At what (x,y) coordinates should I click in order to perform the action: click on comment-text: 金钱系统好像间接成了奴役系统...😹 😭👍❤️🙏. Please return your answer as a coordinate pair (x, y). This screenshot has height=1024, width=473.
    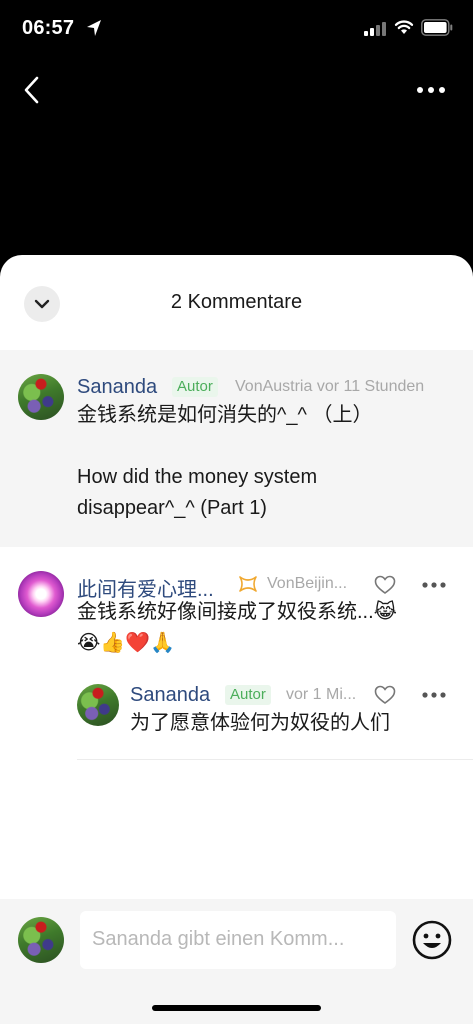
    Looking at the image, I should click on (267, 628).